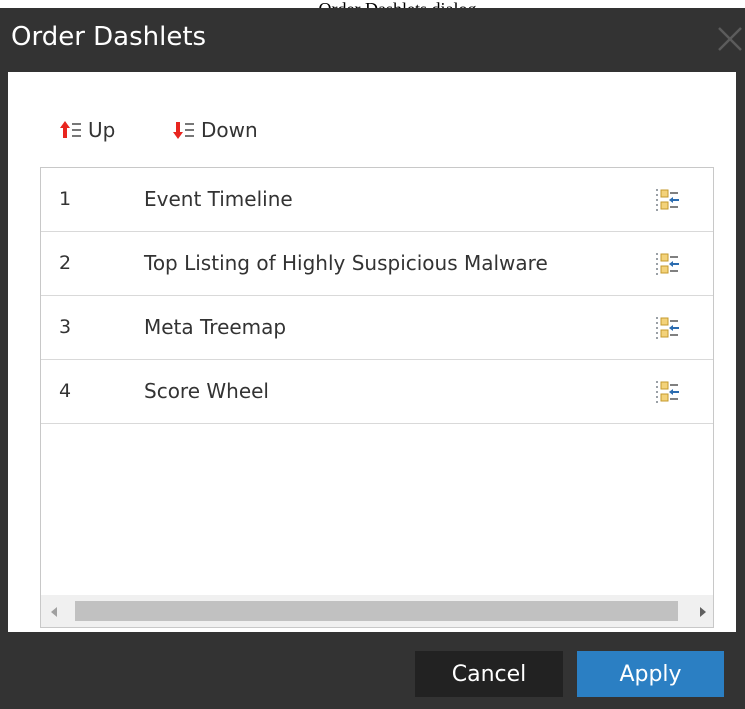  Describe the element at coordinates (65, 199) in the screenshot. I see `row-order: 1` at that location.